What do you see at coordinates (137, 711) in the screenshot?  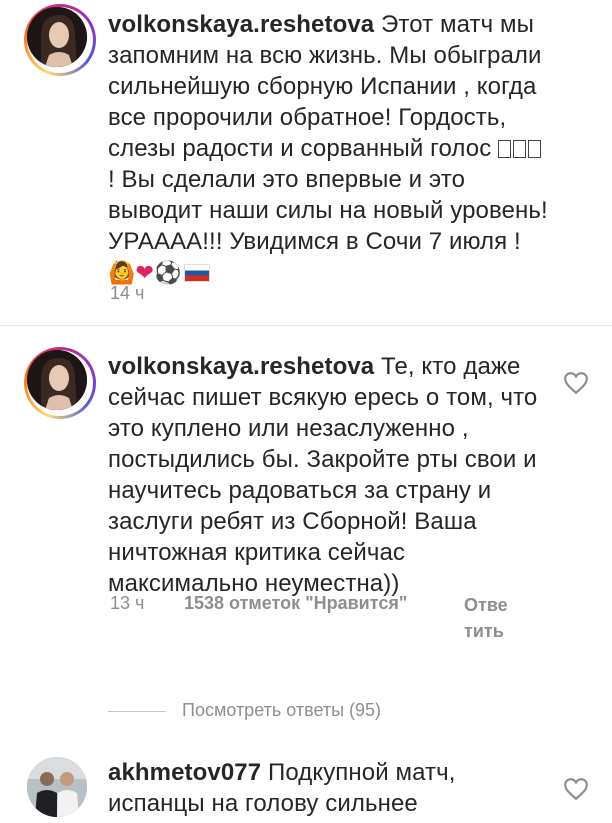 I see `view-replies-line` at bounding box center [137, 711].